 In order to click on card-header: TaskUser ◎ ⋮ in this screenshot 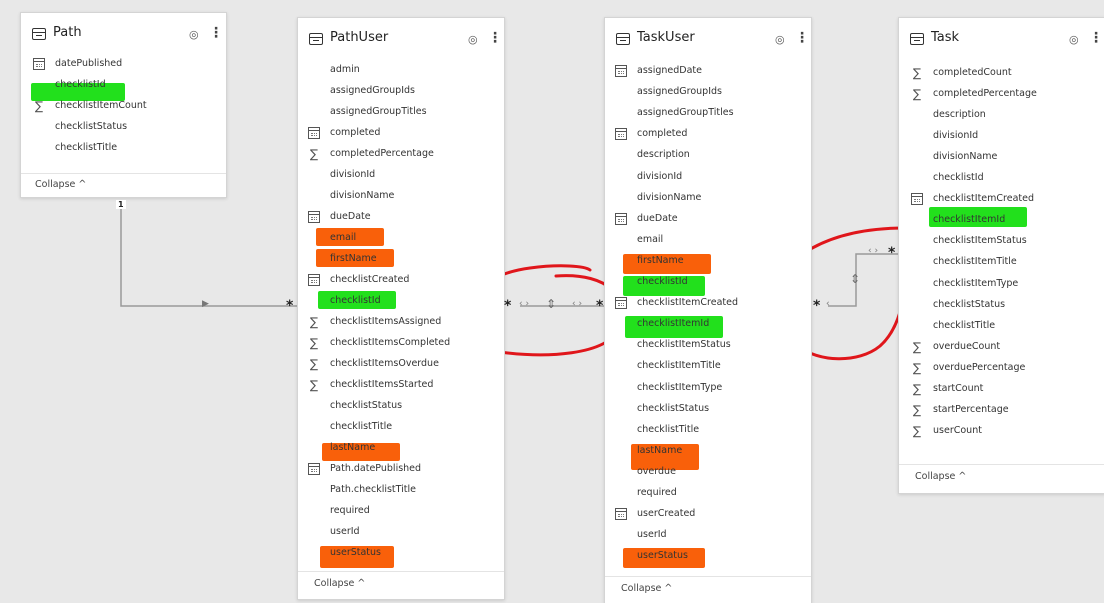, I will do `click(708, 38)`.